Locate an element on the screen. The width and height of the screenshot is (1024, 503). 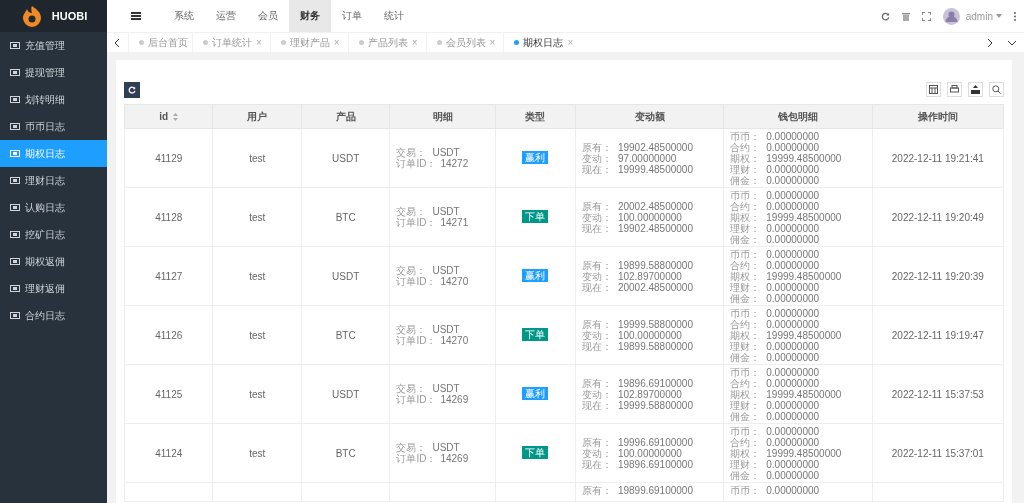
search-icon is located at coordinates (996, 89).